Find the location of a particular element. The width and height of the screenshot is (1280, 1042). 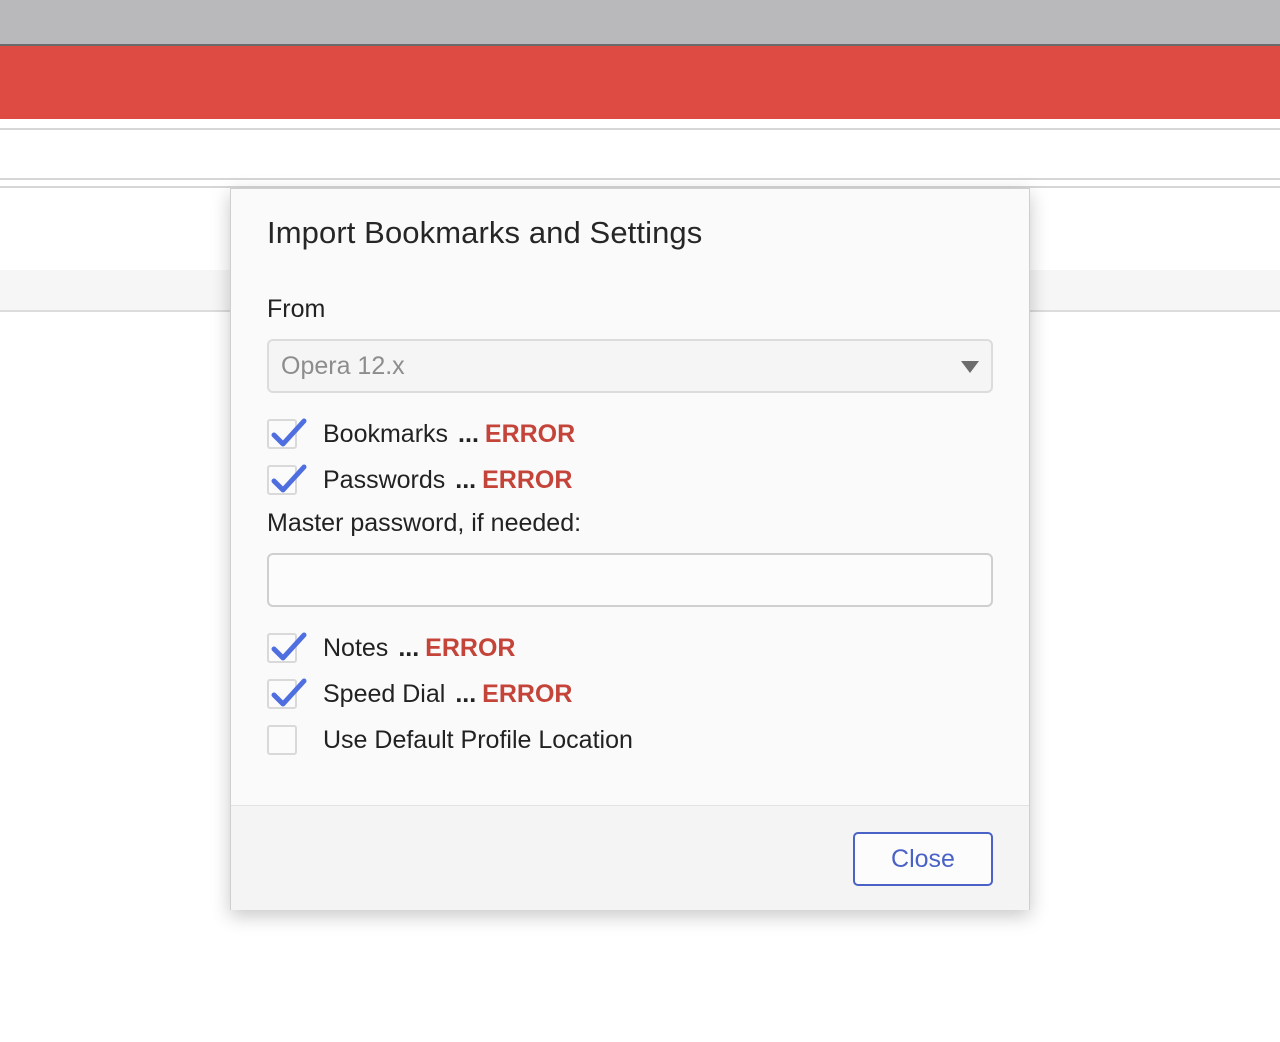

dialog-title: Import Bookmarks and Settings is located at coordinates (485, 232).